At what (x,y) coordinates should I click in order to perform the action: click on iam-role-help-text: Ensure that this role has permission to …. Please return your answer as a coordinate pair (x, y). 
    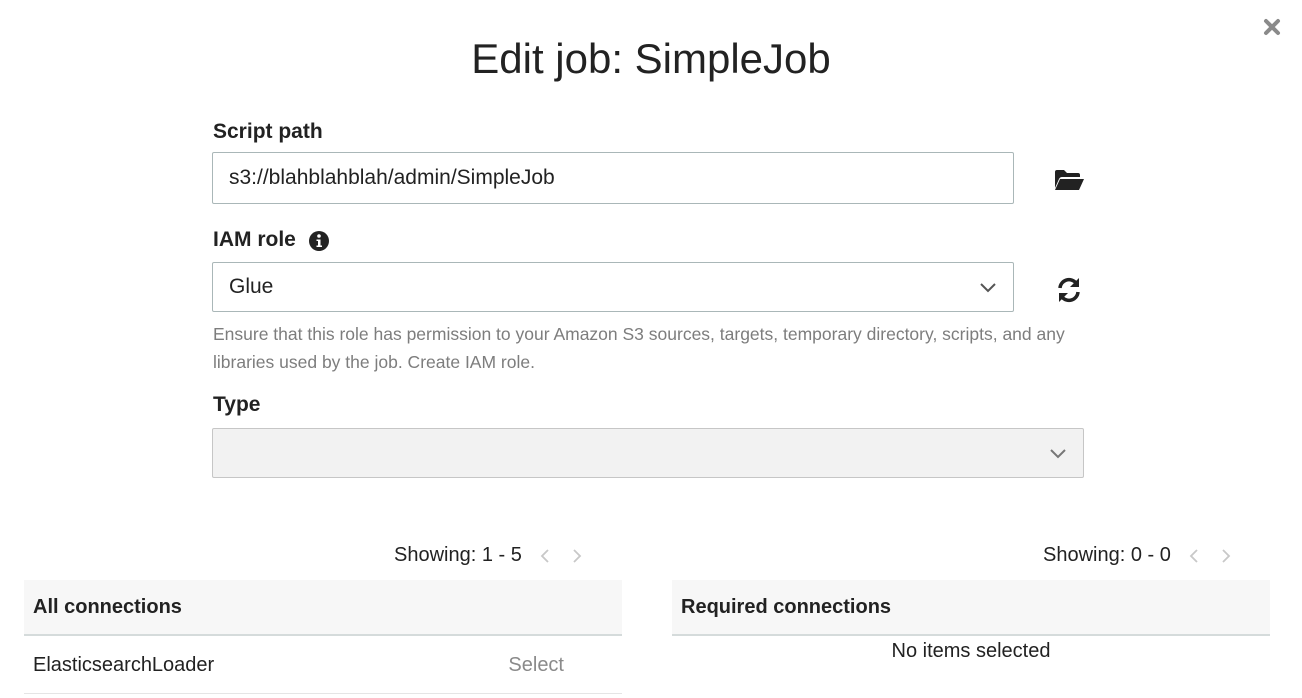
    Looking at the image, I should click on (639, 348).